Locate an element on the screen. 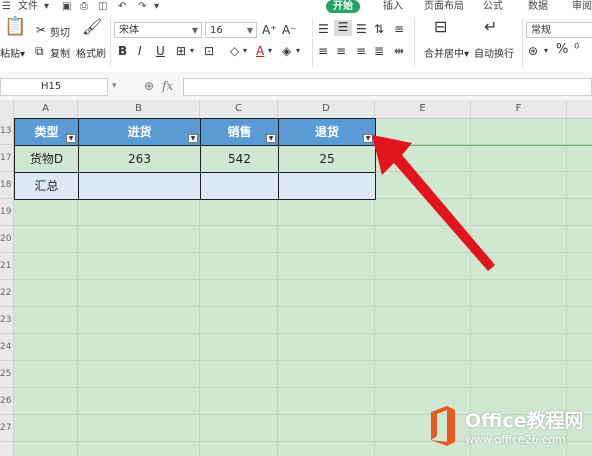 Image resolution: width=592 pixels, height=456 pixels. currency-icon: ⊛ is located at coordinates (533, 51).